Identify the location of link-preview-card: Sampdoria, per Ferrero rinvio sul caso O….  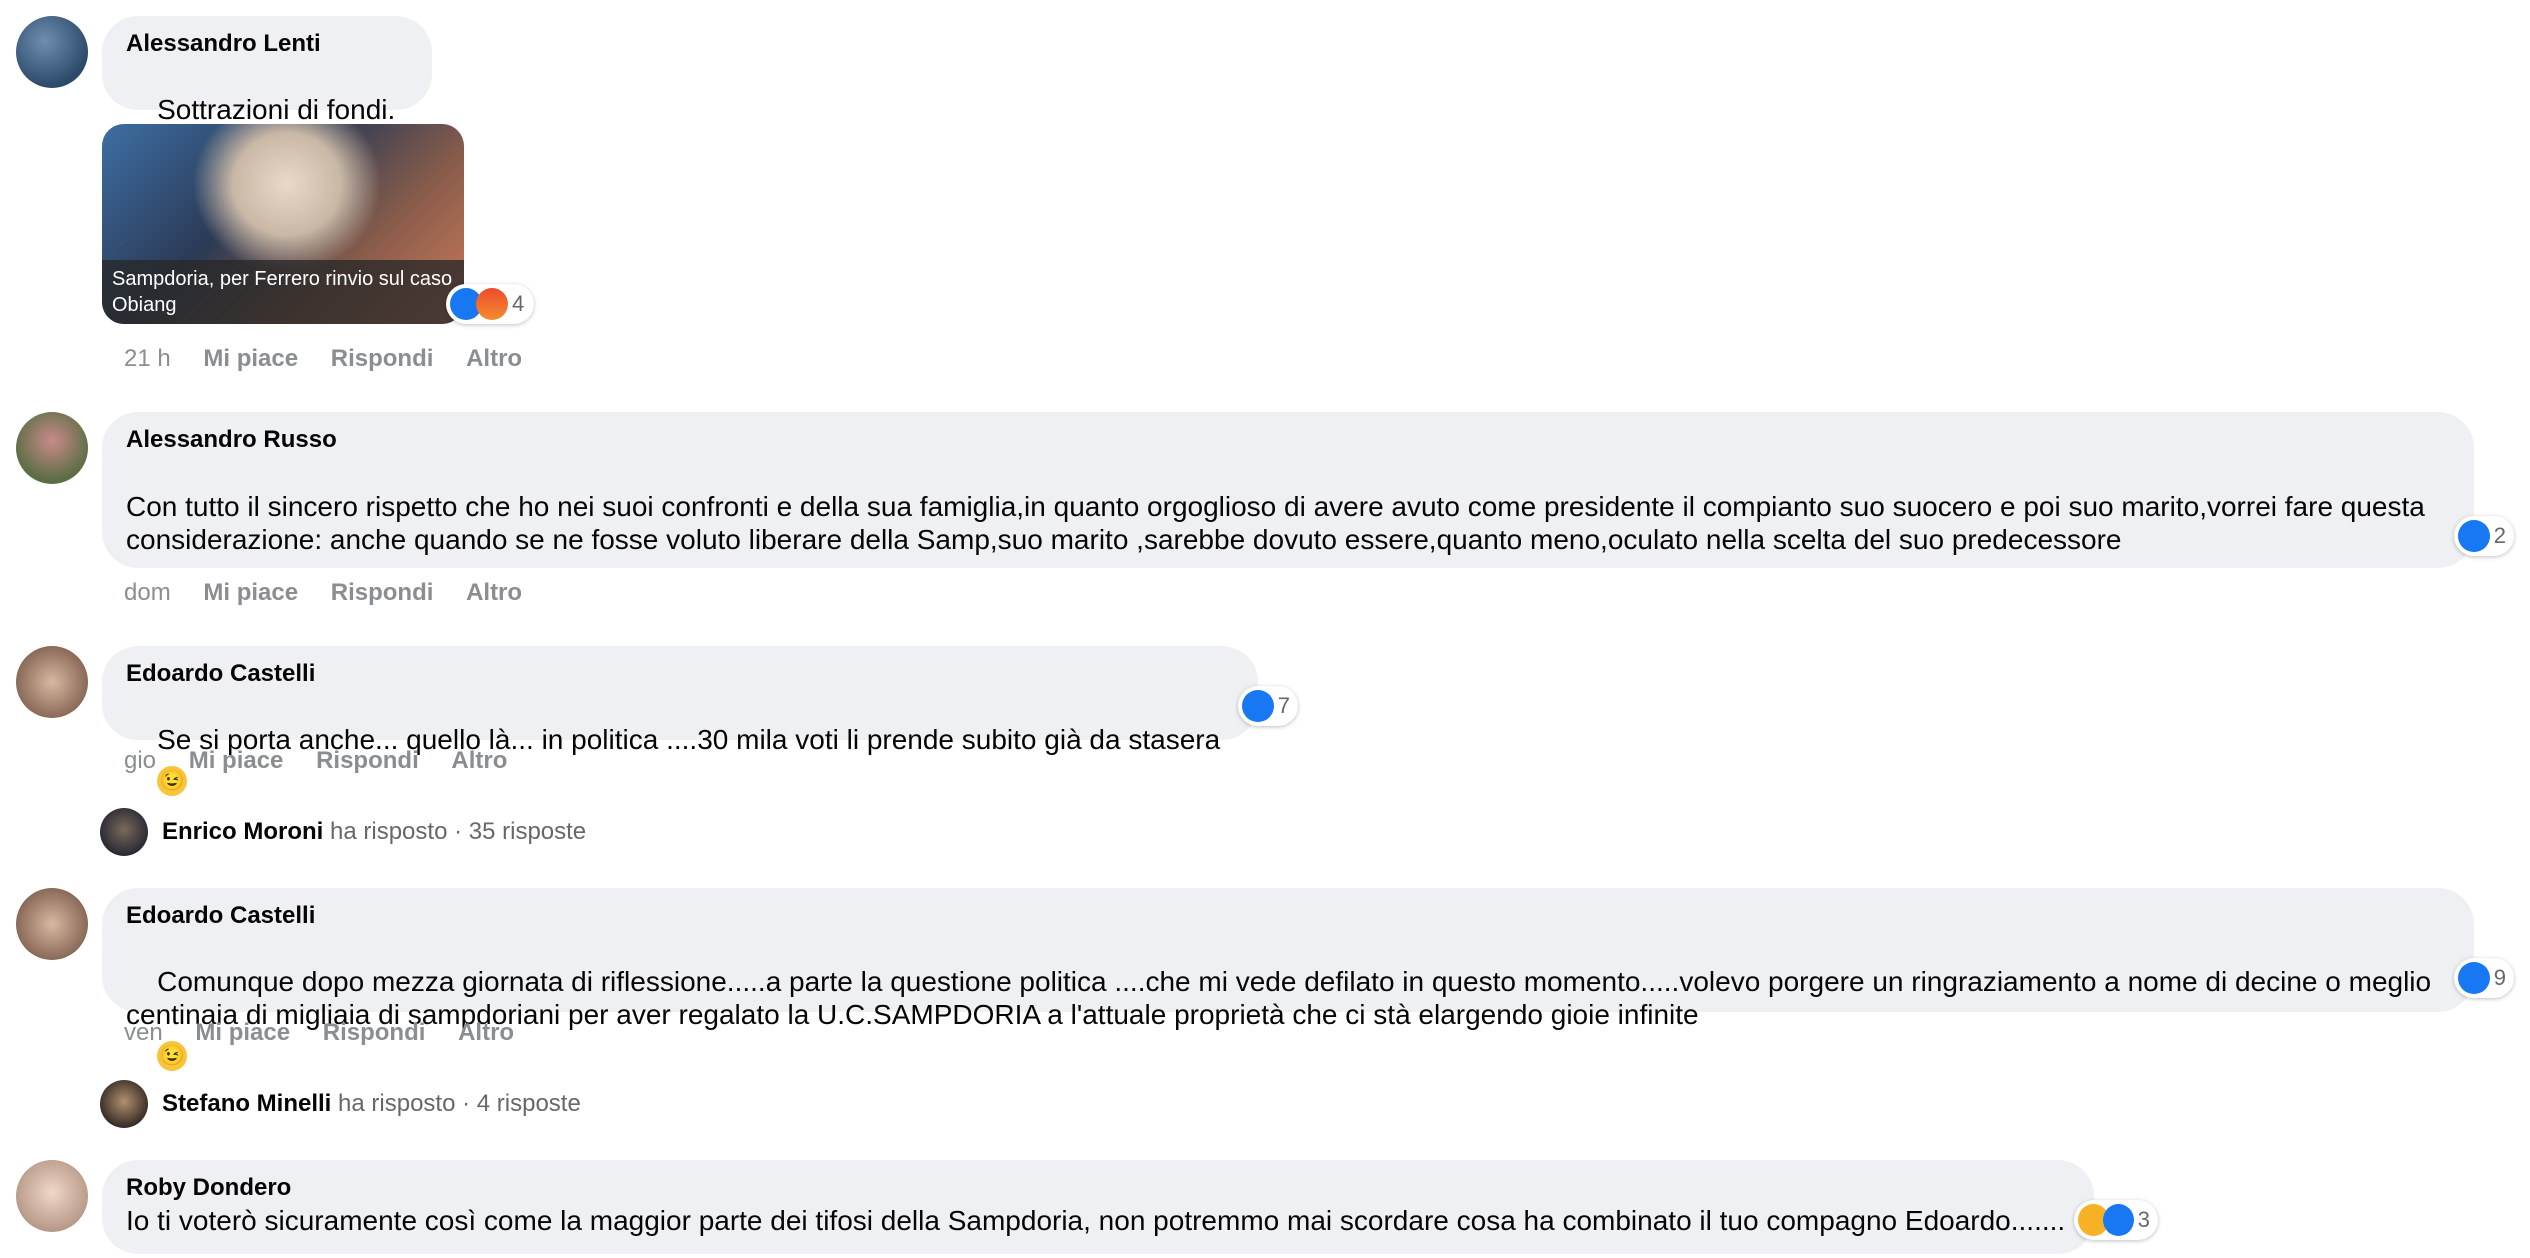
(283, 224).